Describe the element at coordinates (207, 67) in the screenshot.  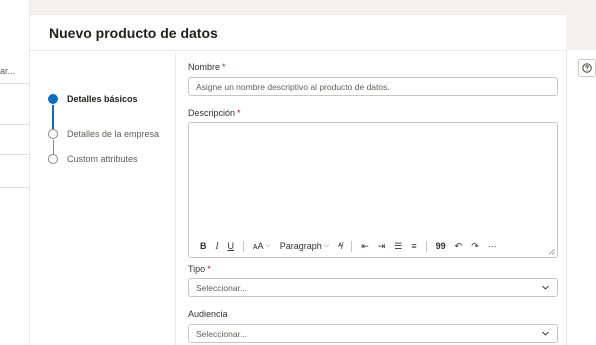
I see `name-label: Nombre *` at that location.